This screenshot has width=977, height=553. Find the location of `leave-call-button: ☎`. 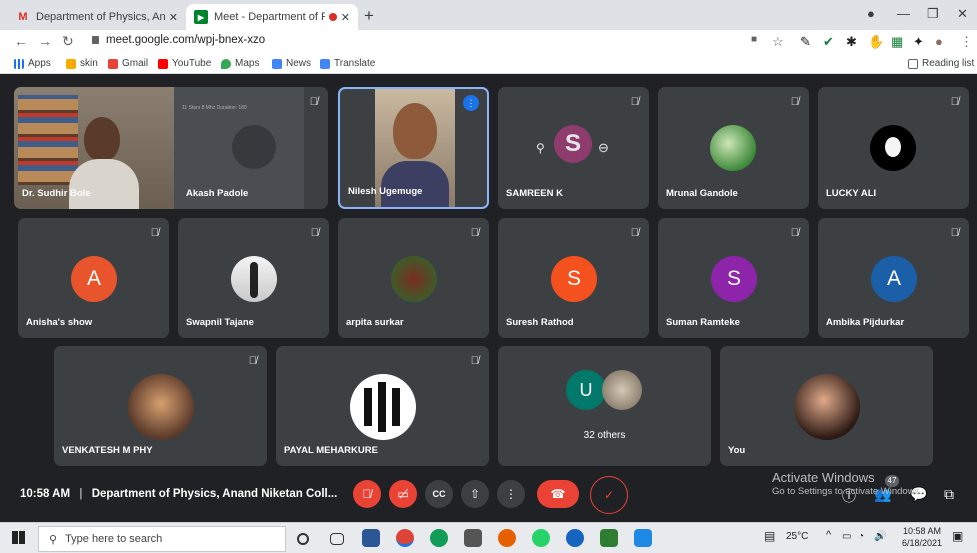

leave-call-button: ☎ is located at coordinates (558, 494).